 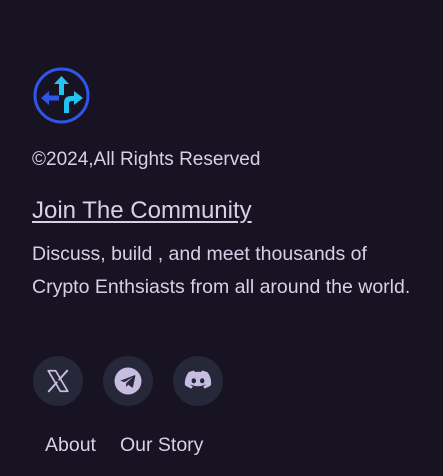 What do you see at coordinates (142, 211) in the screenshot?
I see `join-community-link: Join The Community` at bounding box center [142, 211].